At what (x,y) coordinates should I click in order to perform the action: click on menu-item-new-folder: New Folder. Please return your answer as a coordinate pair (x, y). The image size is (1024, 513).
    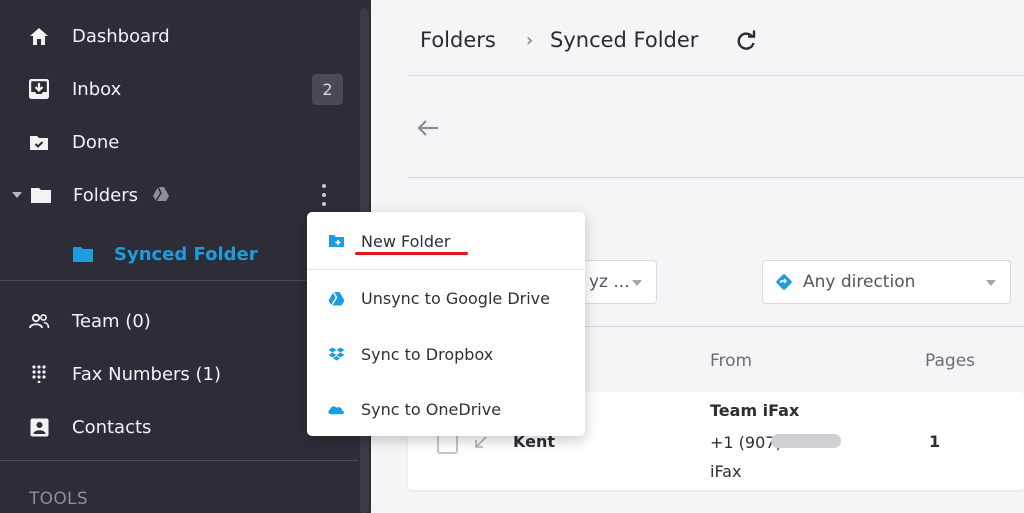
    Looking at the image, I should click on (446, 241).